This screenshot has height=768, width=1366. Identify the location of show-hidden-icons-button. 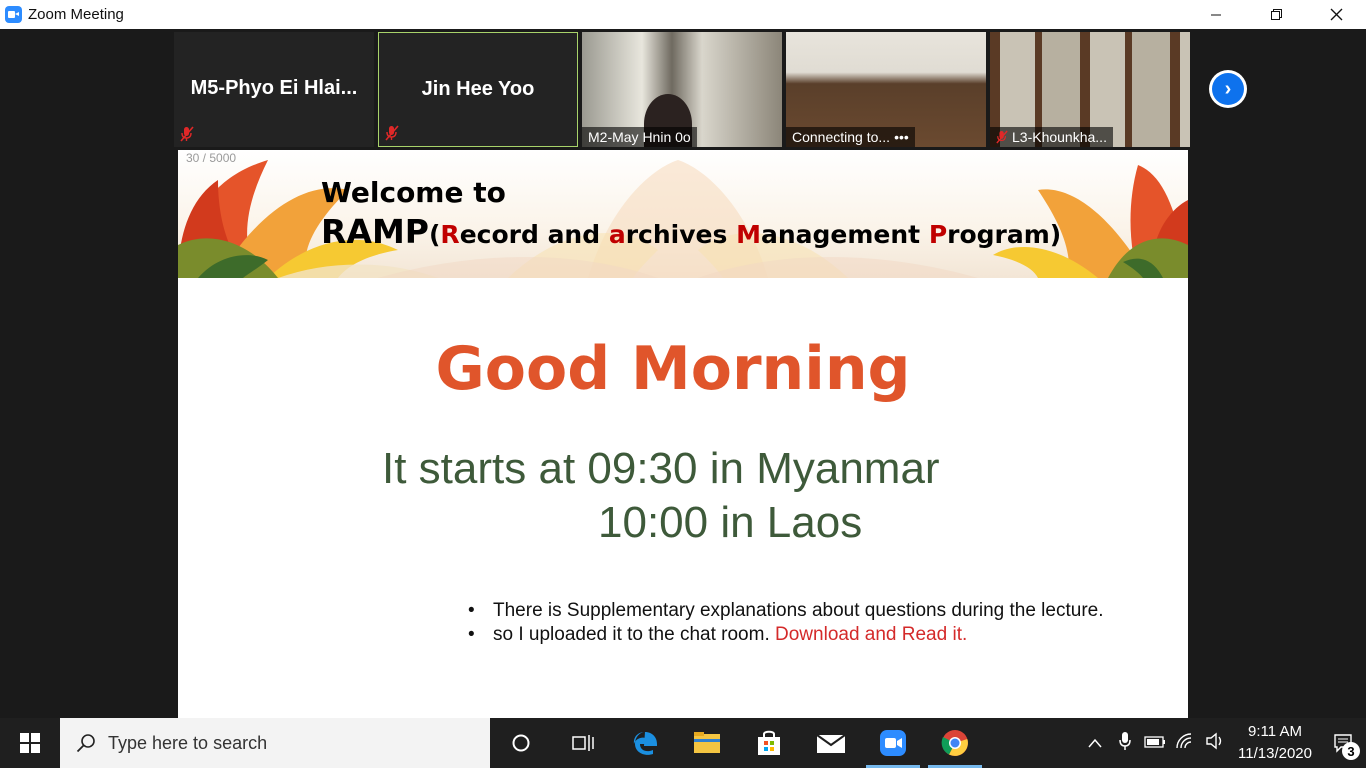
(1095, 743).